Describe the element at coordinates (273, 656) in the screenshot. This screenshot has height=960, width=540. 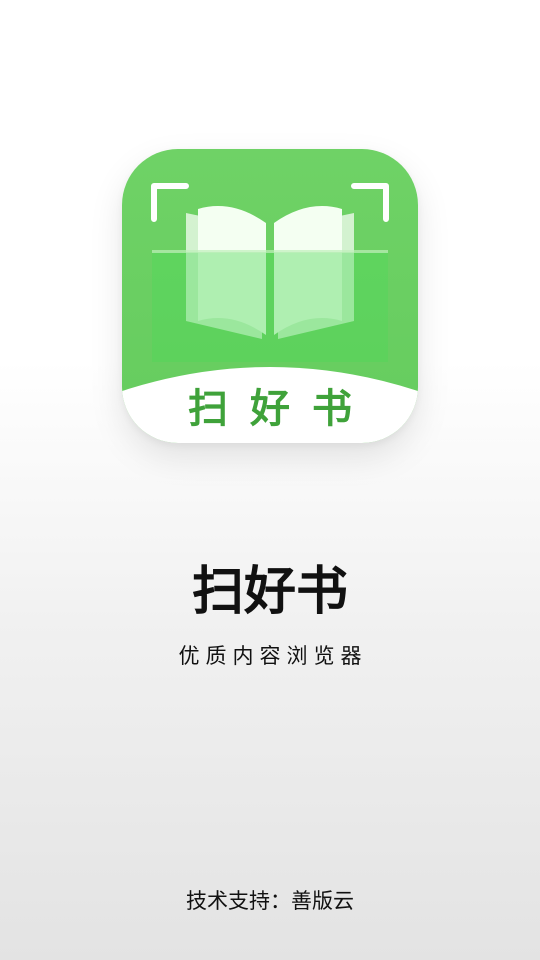
I see `app-tagline: 优质内容浏览器` at that location.